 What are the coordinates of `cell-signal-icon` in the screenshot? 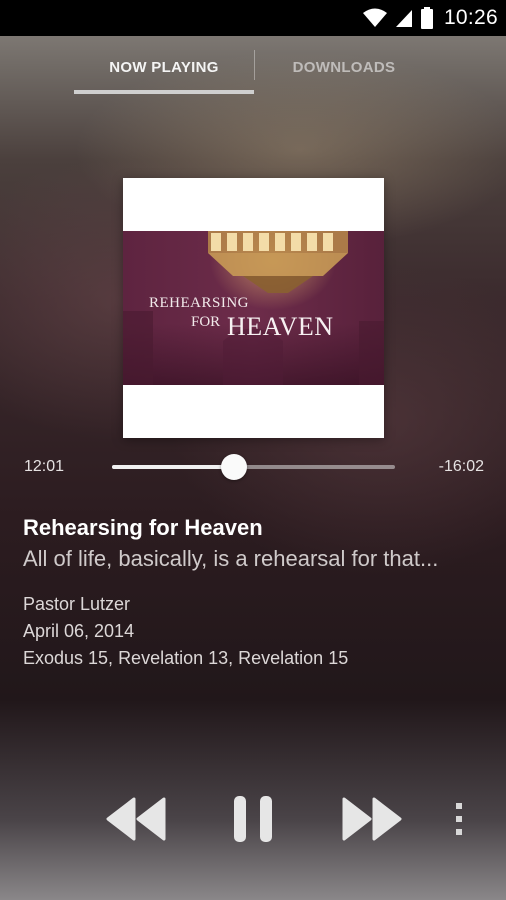 It's located at (404, 18).